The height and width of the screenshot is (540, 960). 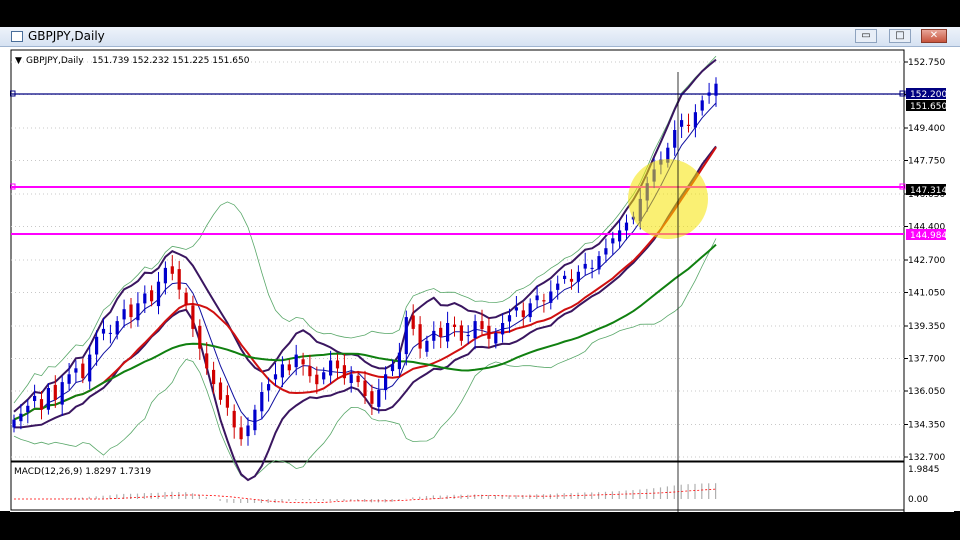 I want to click on symbol-arrow-icon: ▼, so click(x=18, y=61).